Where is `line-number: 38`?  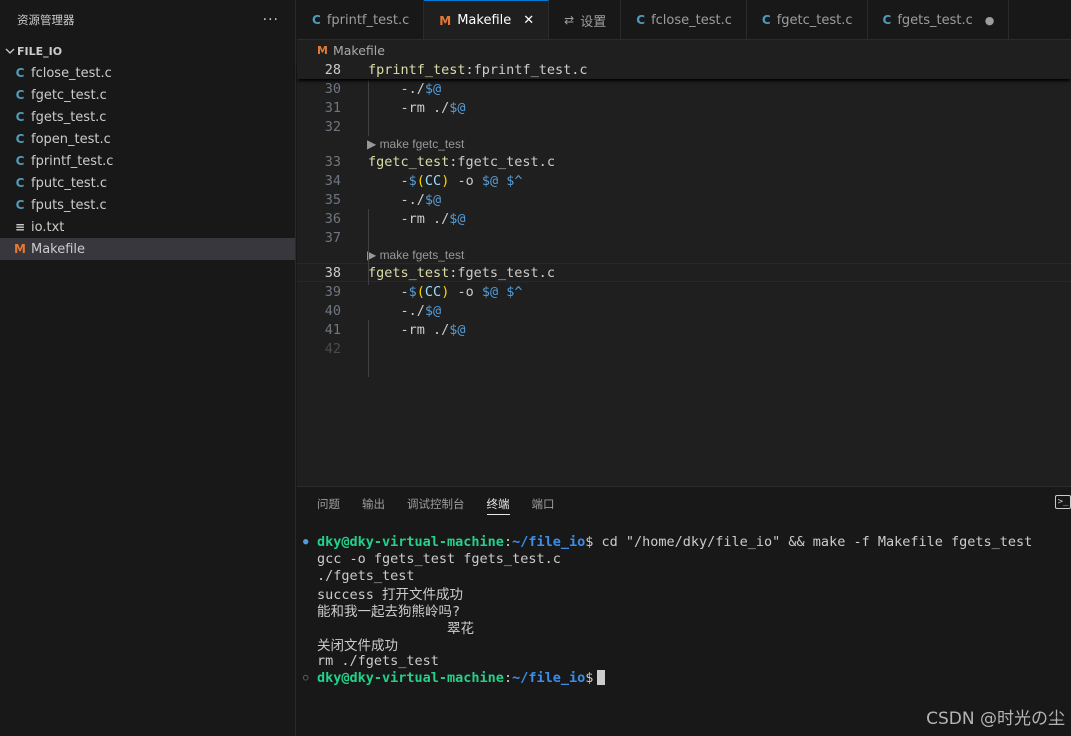 line-number: 38 is located at coordinates (332, 272).